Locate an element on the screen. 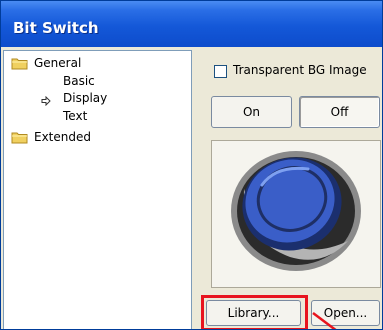 The width and height of the screenshot is (383, 330). title-bar: Bit Switch is located at coordinates (191, 24).